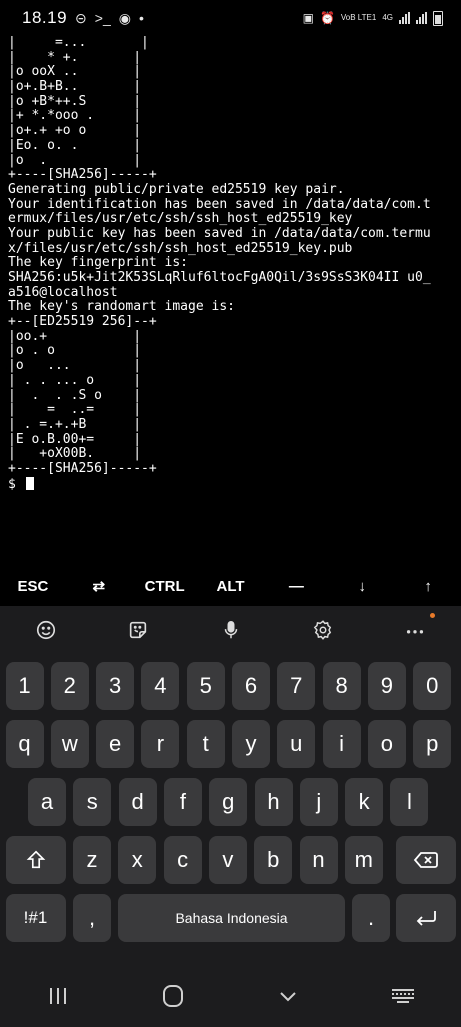 Image resolution: width=461 pixels, height=1027 pixels. Describe the element at coordinates (165, 586) in the screenshot. I see `ctrl-key: CTRL` at that location.